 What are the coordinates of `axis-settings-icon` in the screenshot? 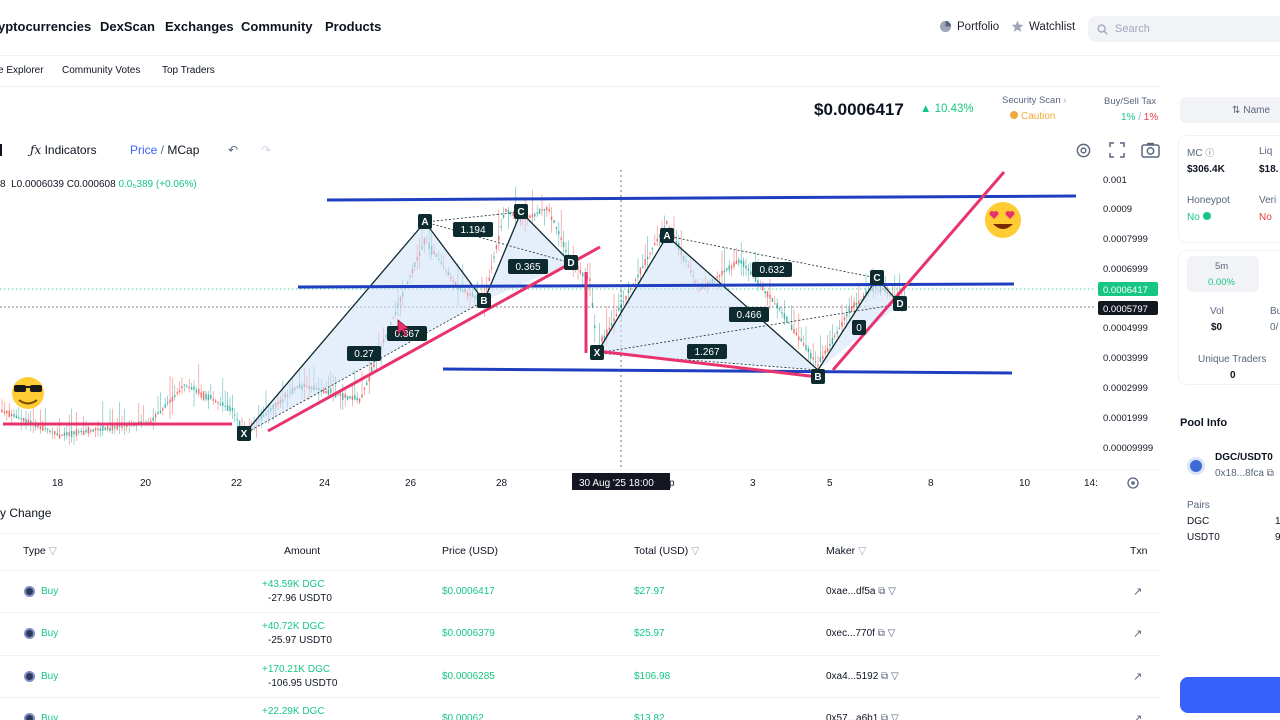 It's located at (1133, 483).